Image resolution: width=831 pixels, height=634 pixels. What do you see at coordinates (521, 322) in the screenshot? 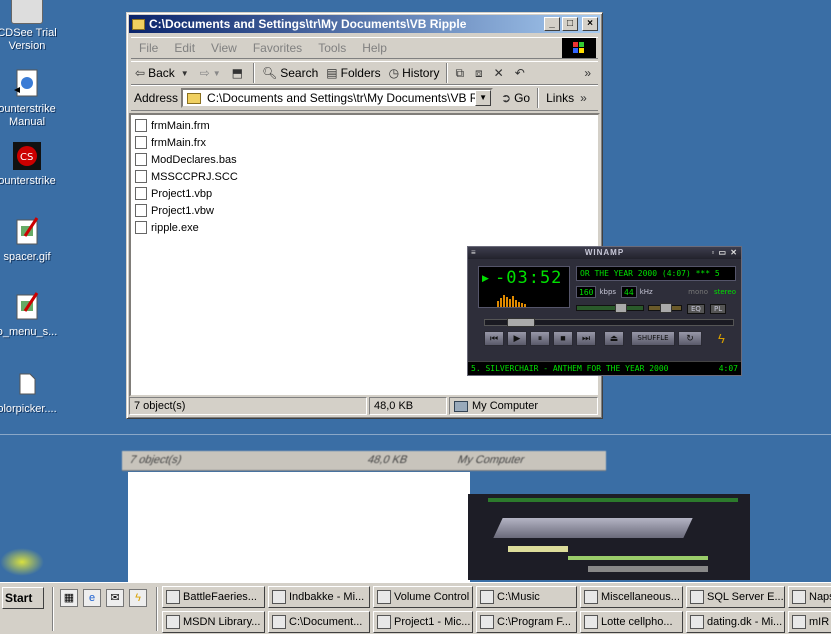
I see `seek-knob` at bounding box center [521, 322].